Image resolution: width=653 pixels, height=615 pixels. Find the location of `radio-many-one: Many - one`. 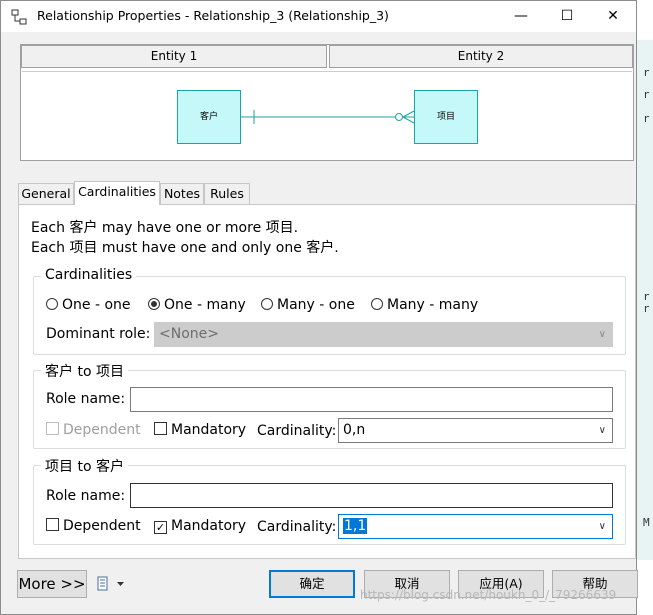

radio-many-one: Many - one is located at coordinates (308, 305).